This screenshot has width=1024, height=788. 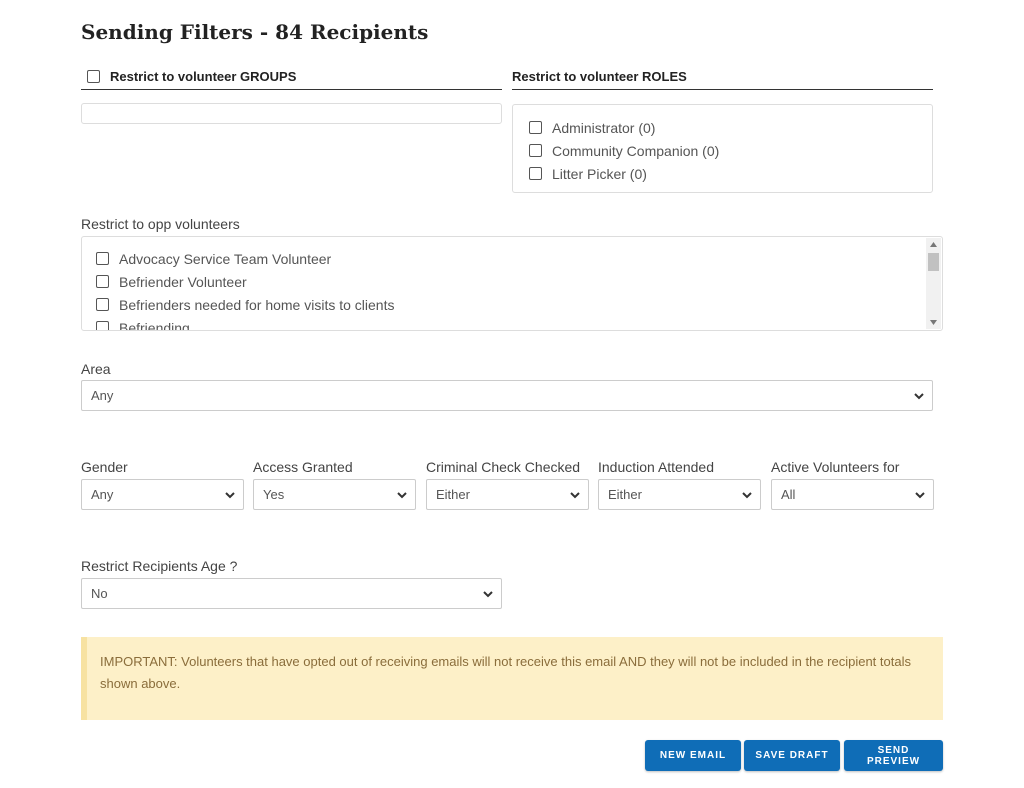 What do you see at coordinates (679, 494) in the screenshot?
I see `induction-select: Either` at bounding box center [679, 494].